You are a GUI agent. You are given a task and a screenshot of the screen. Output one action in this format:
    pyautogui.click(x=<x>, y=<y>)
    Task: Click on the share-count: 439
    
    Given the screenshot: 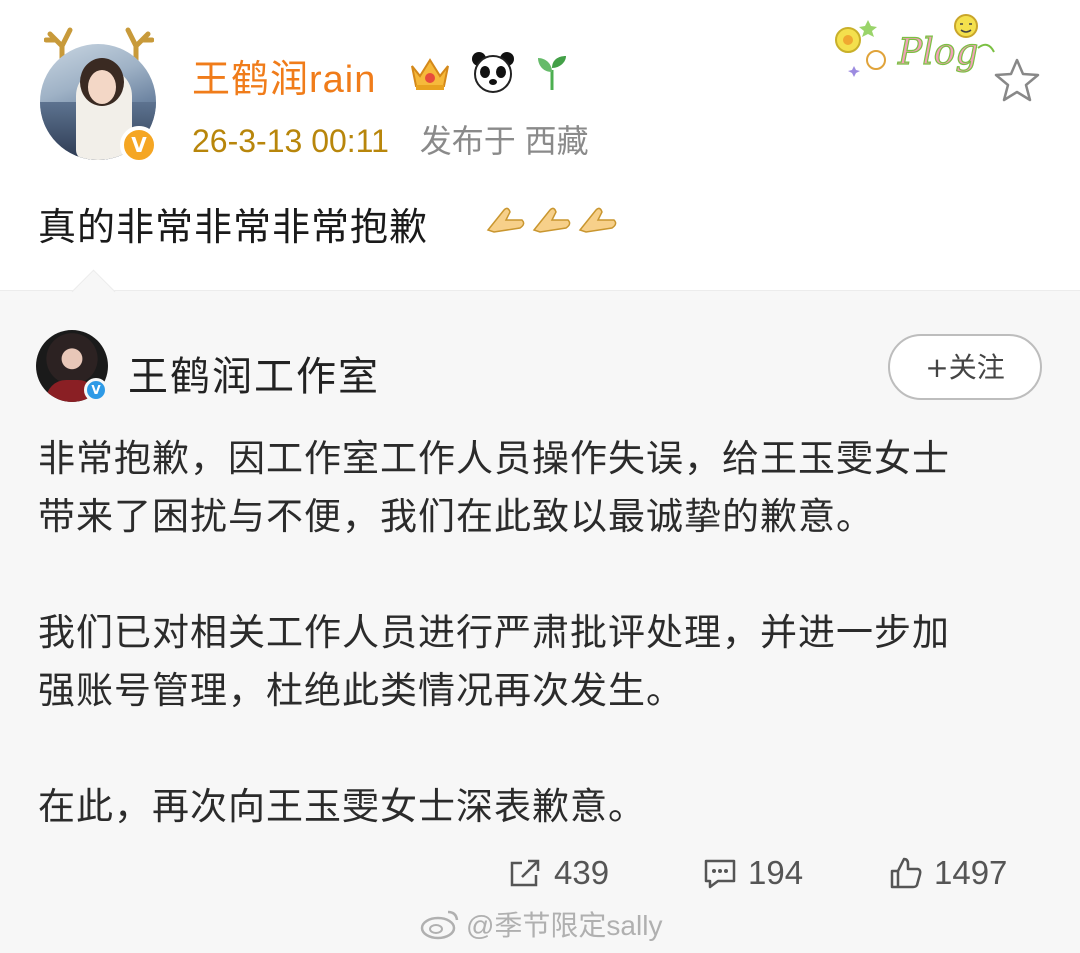 What is the action you would take?
    pyautogui.click(x=582, y=872)
    